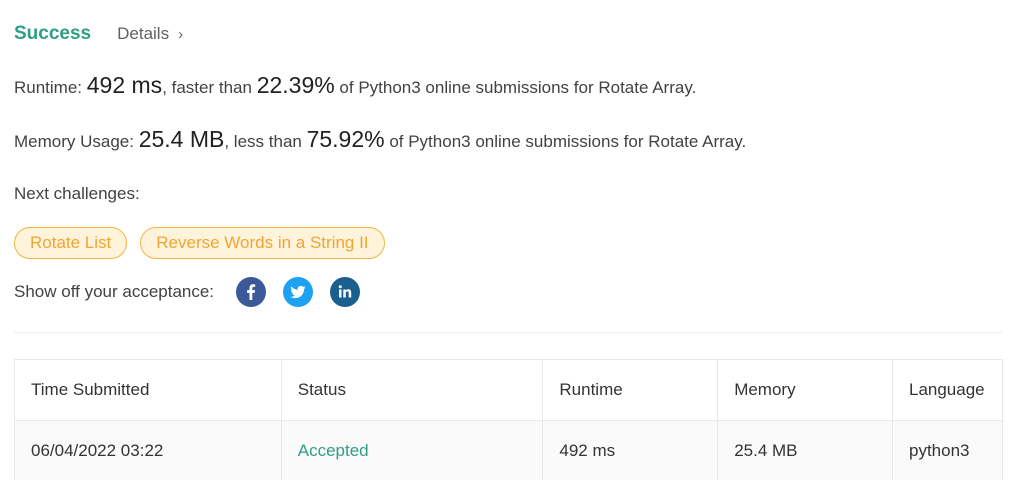 This screenshot has height=480, width=1012. I want to click on challenge-chip-rotate-list: Rotate List, so click(71, 243).